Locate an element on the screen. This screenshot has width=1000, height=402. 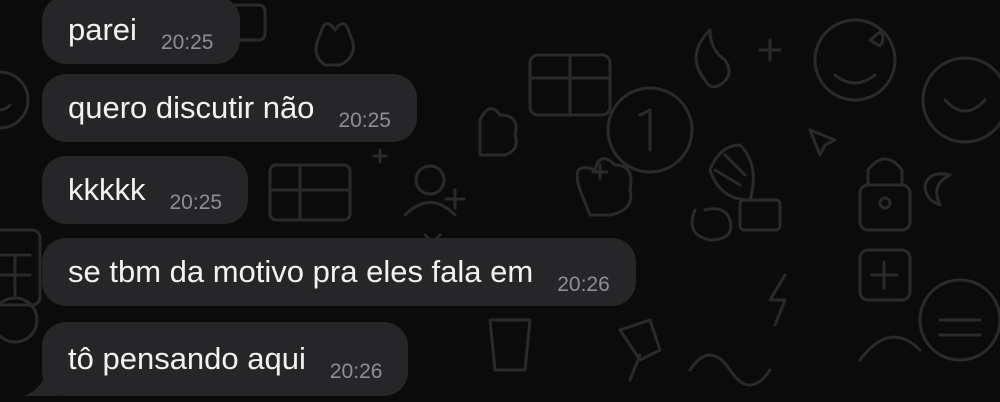
message-text: parei is located at coordinates (102, 29).